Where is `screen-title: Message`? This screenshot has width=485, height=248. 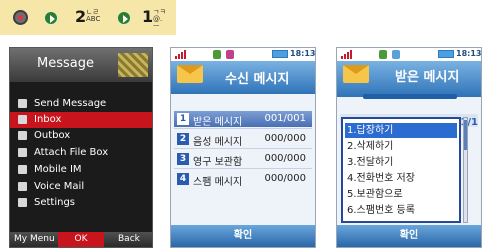 screen-title: Message is located at coordinates (65, 63).